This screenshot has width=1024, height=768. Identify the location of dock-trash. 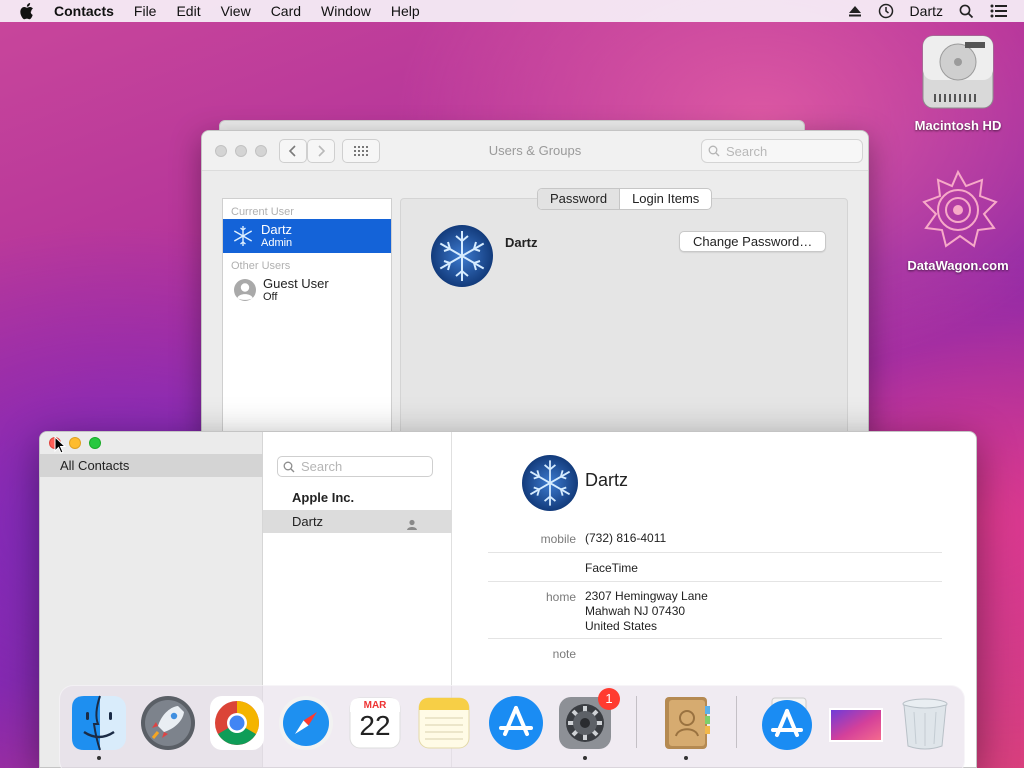
(925, 723).